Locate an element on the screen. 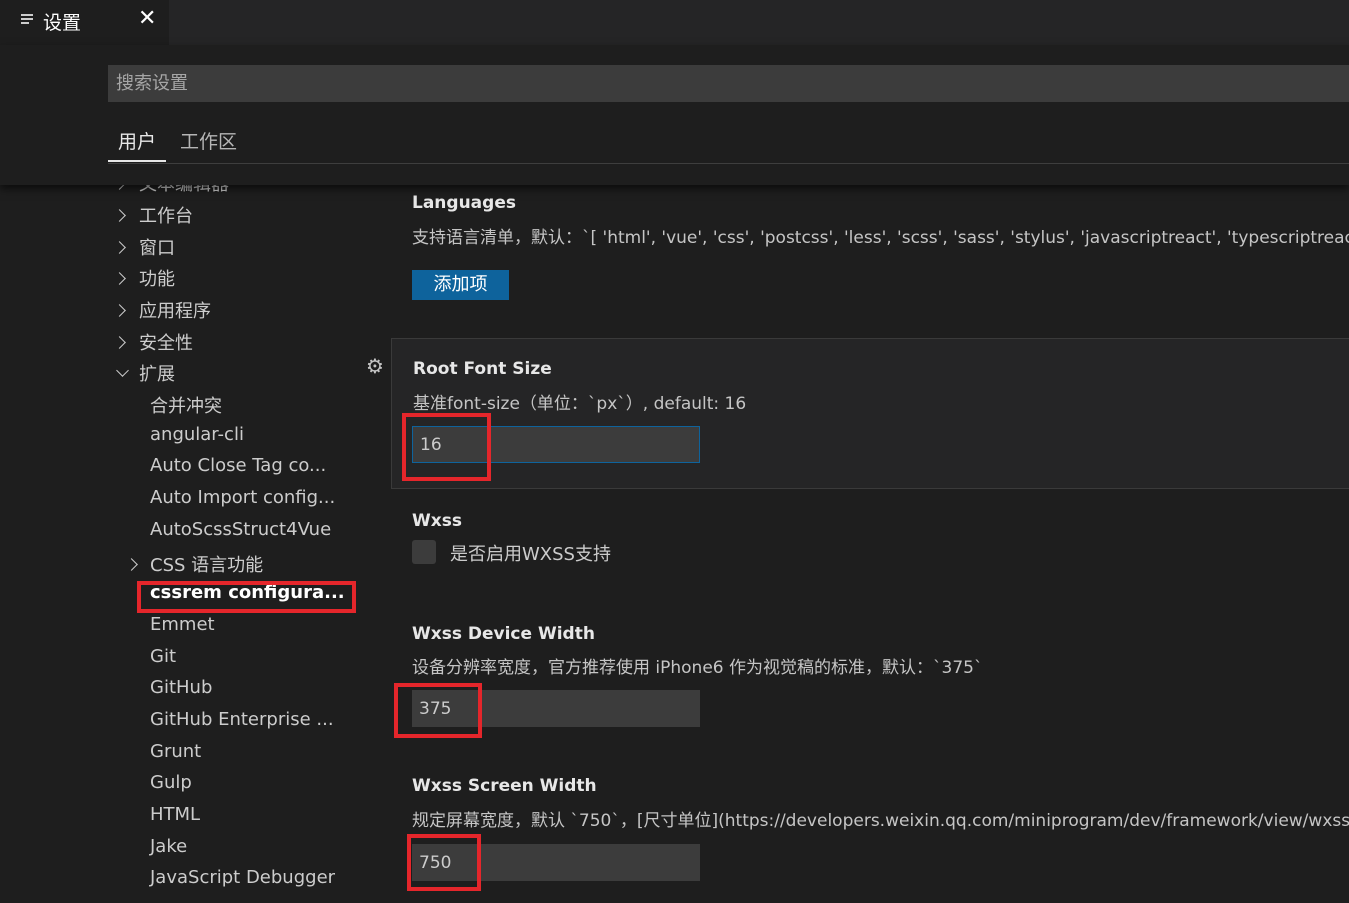 Image resolution: width=1349 pixels, height=903 pixels. root-font-size-input is located at coordinates (556, 444).